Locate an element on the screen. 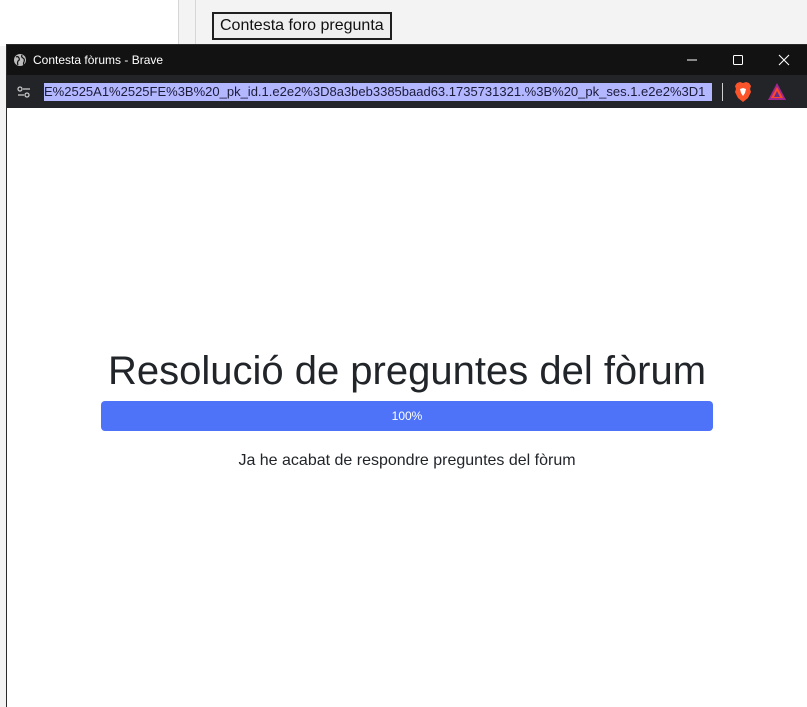 Image resolution: width=807 pixels, height=707 pixels. maximize-icon is located at coordinates (738, 60).